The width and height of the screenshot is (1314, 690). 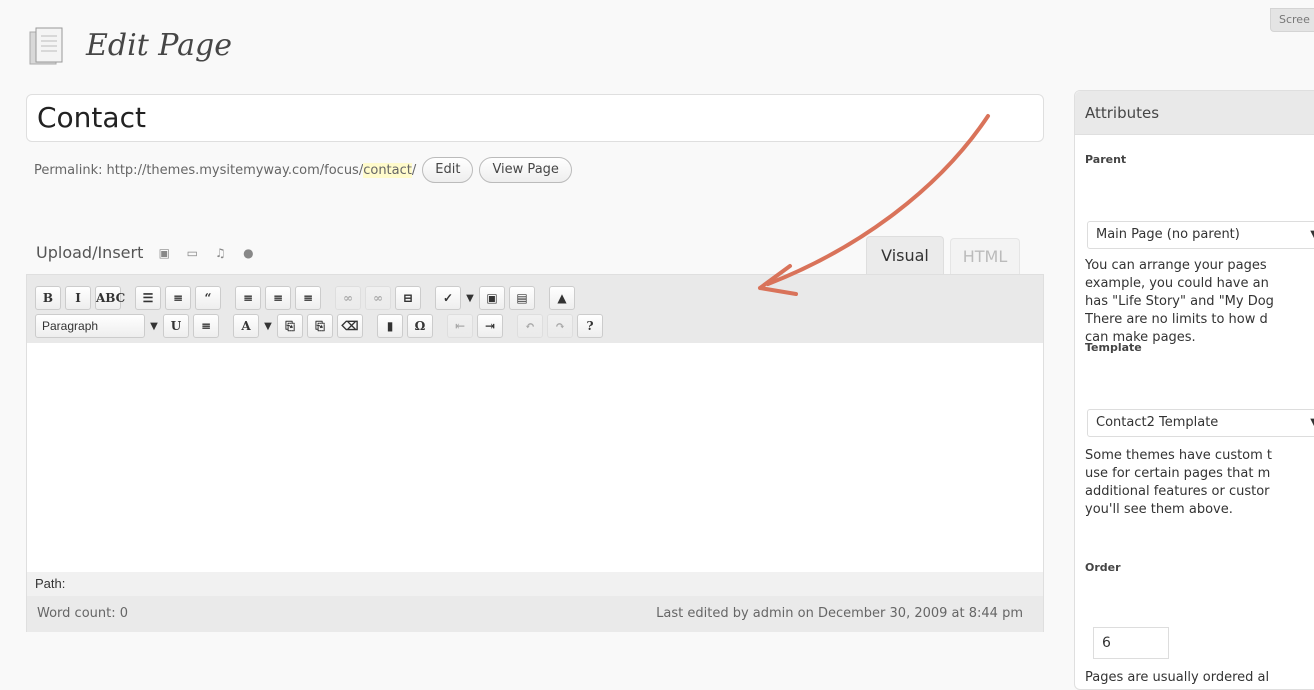 I want to click on toolbar-row-2: Paragraph ▼ U ≡ A ▼ ⎘ ⎘ ⌫ ▮ Ω ⇤ ⇥ ↶ ↷?, so click(x=321, y=326).